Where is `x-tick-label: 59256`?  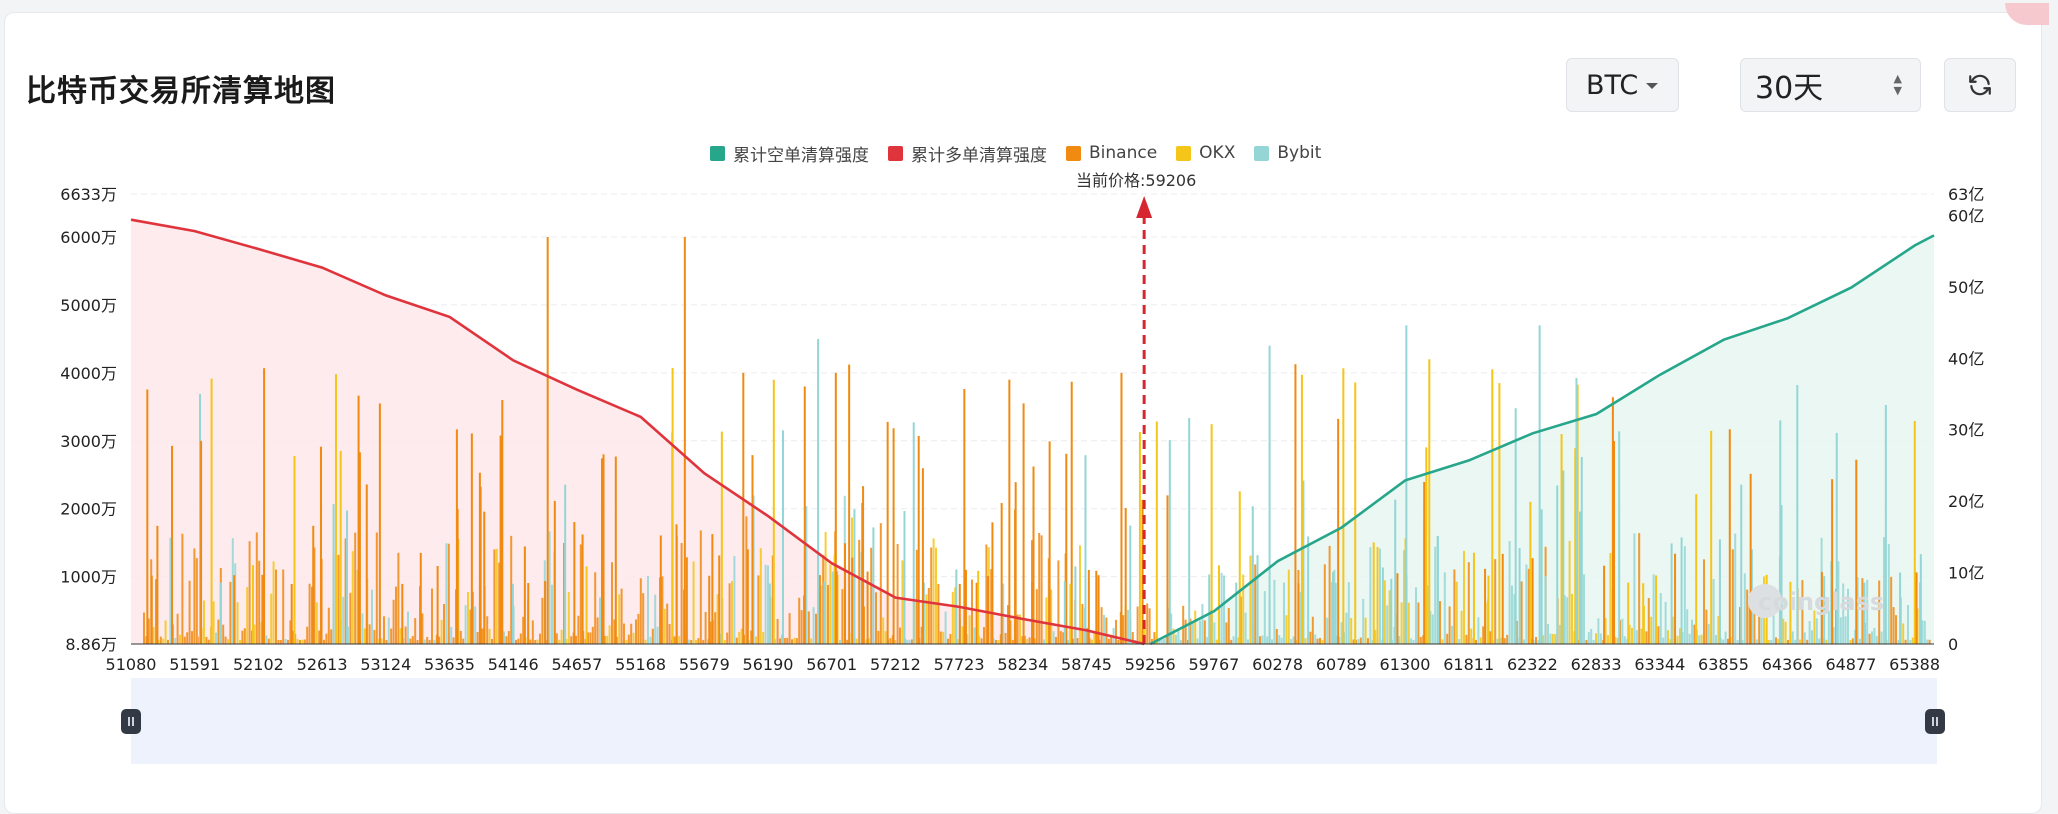
x-tick-label: 59256 is located at coordinates (1150, 664).